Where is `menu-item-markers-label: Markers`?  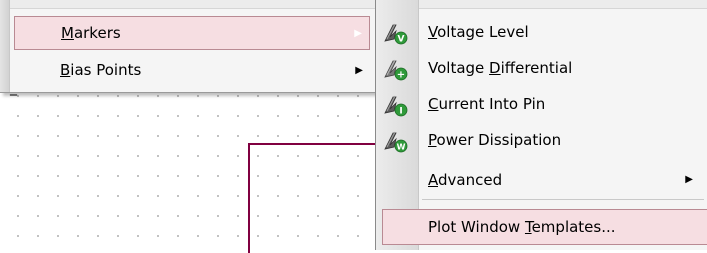
menu-item-markers-label: Markers is located at coordinates (91, 33).